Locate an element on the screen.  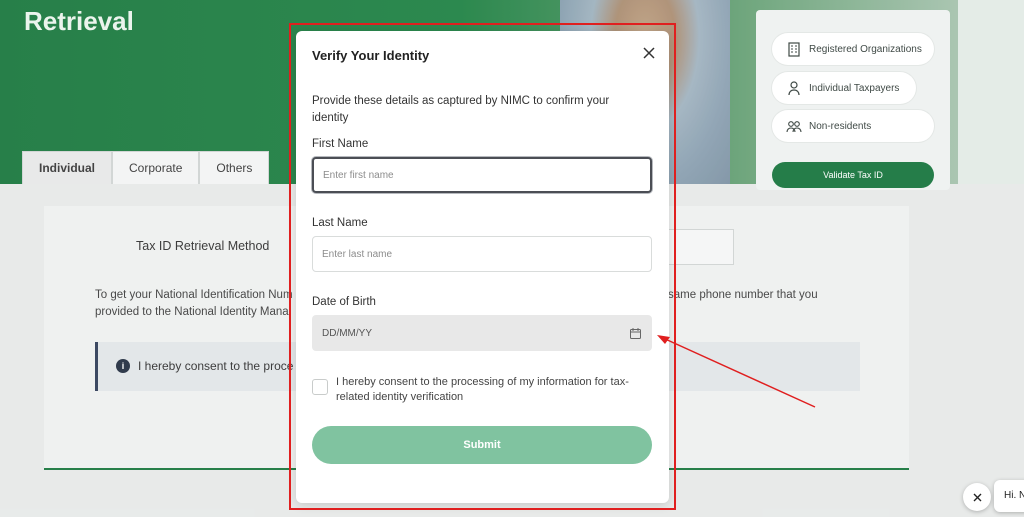
first-name-label: First Name is located at coordinates (340, 144).